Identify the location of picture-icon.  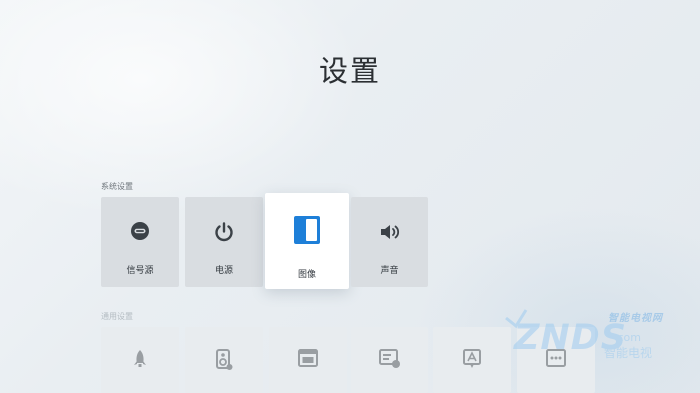
(307, 230).